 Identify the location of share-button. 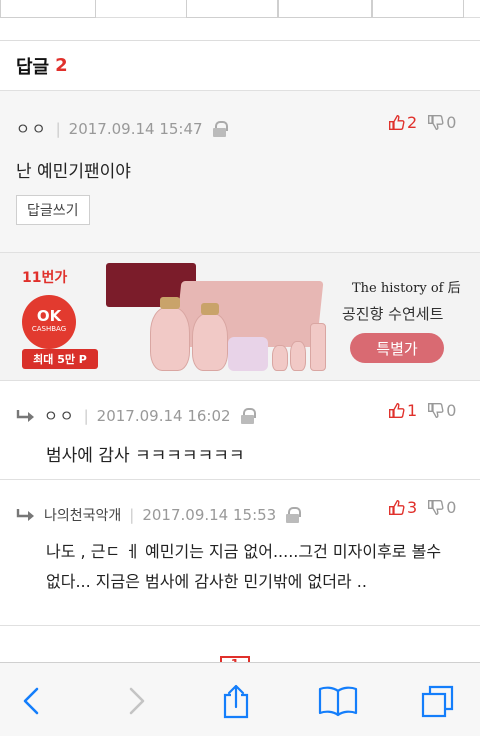
(236, 701).